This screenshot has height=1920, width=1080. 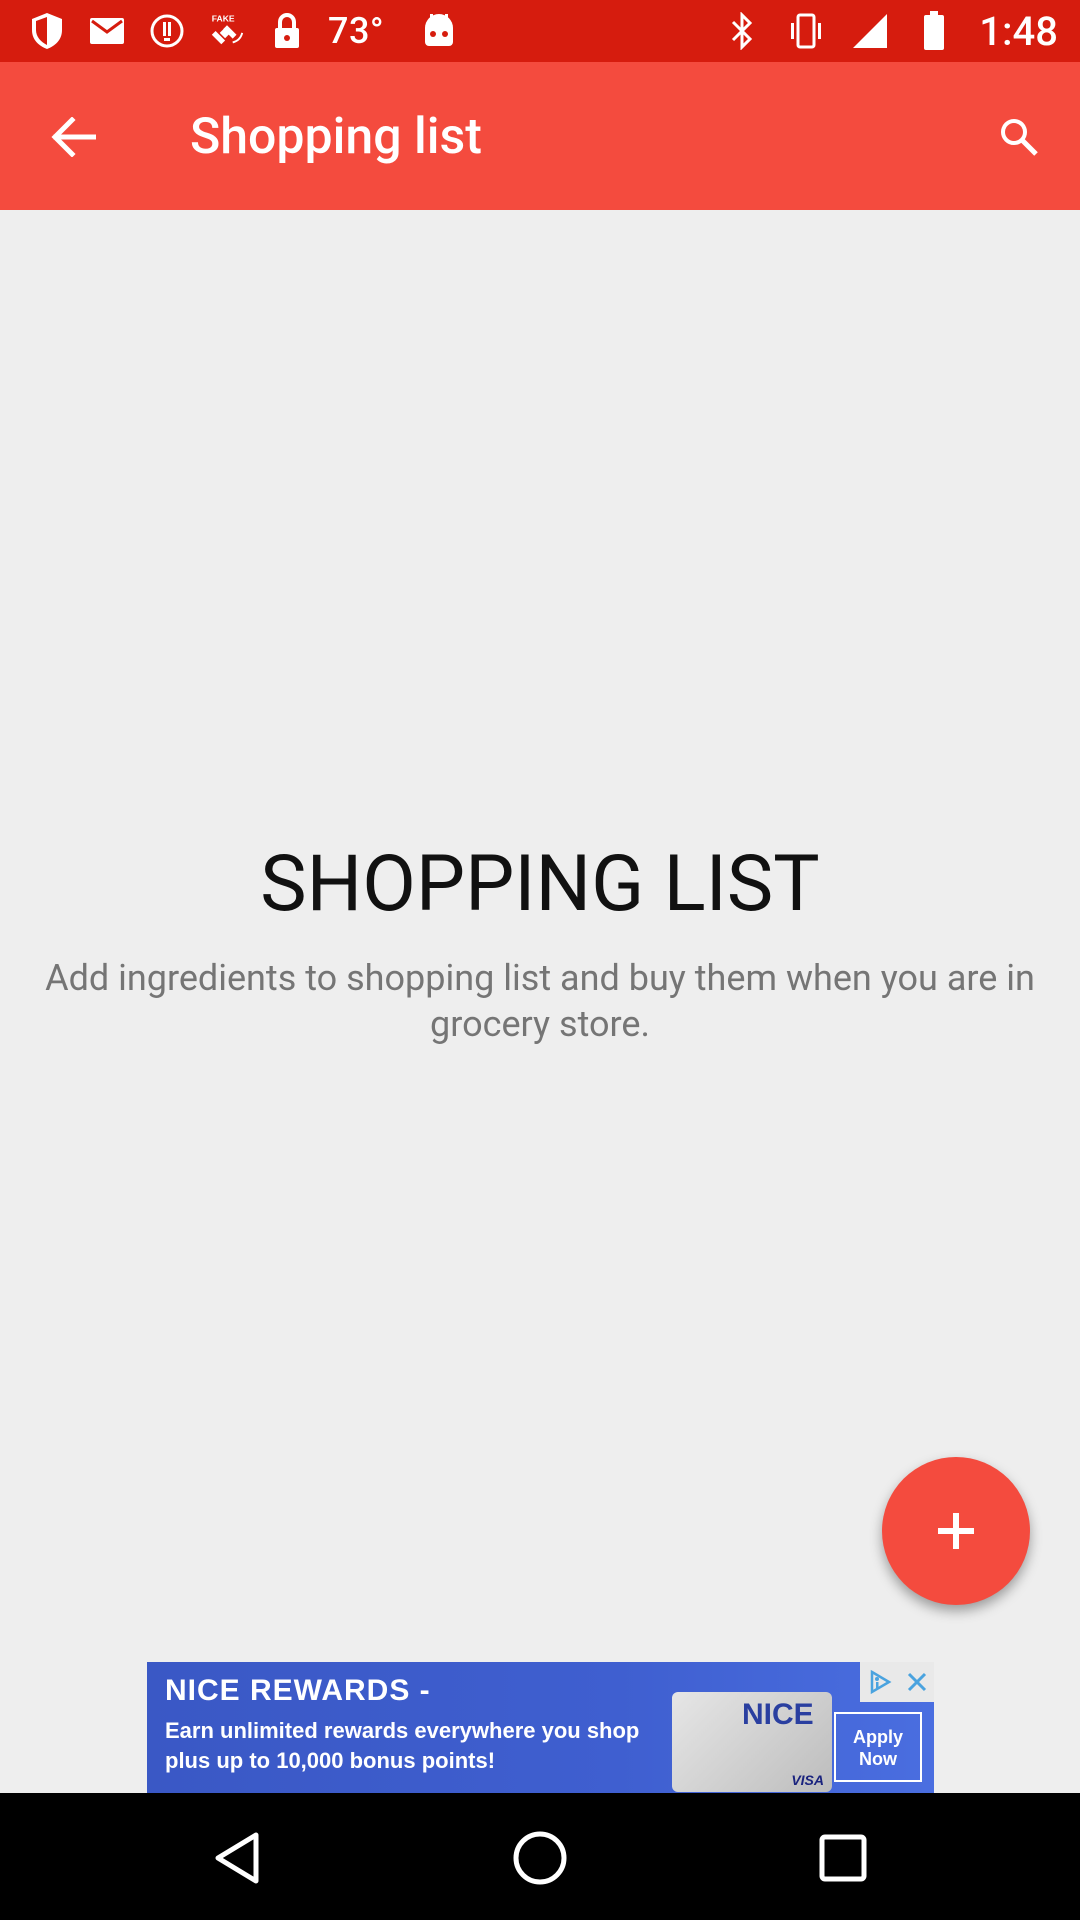 What do you see at coordinates (917, 1682) in the screenshot?
I see `close-icon` at bounding box center [917, 1682].